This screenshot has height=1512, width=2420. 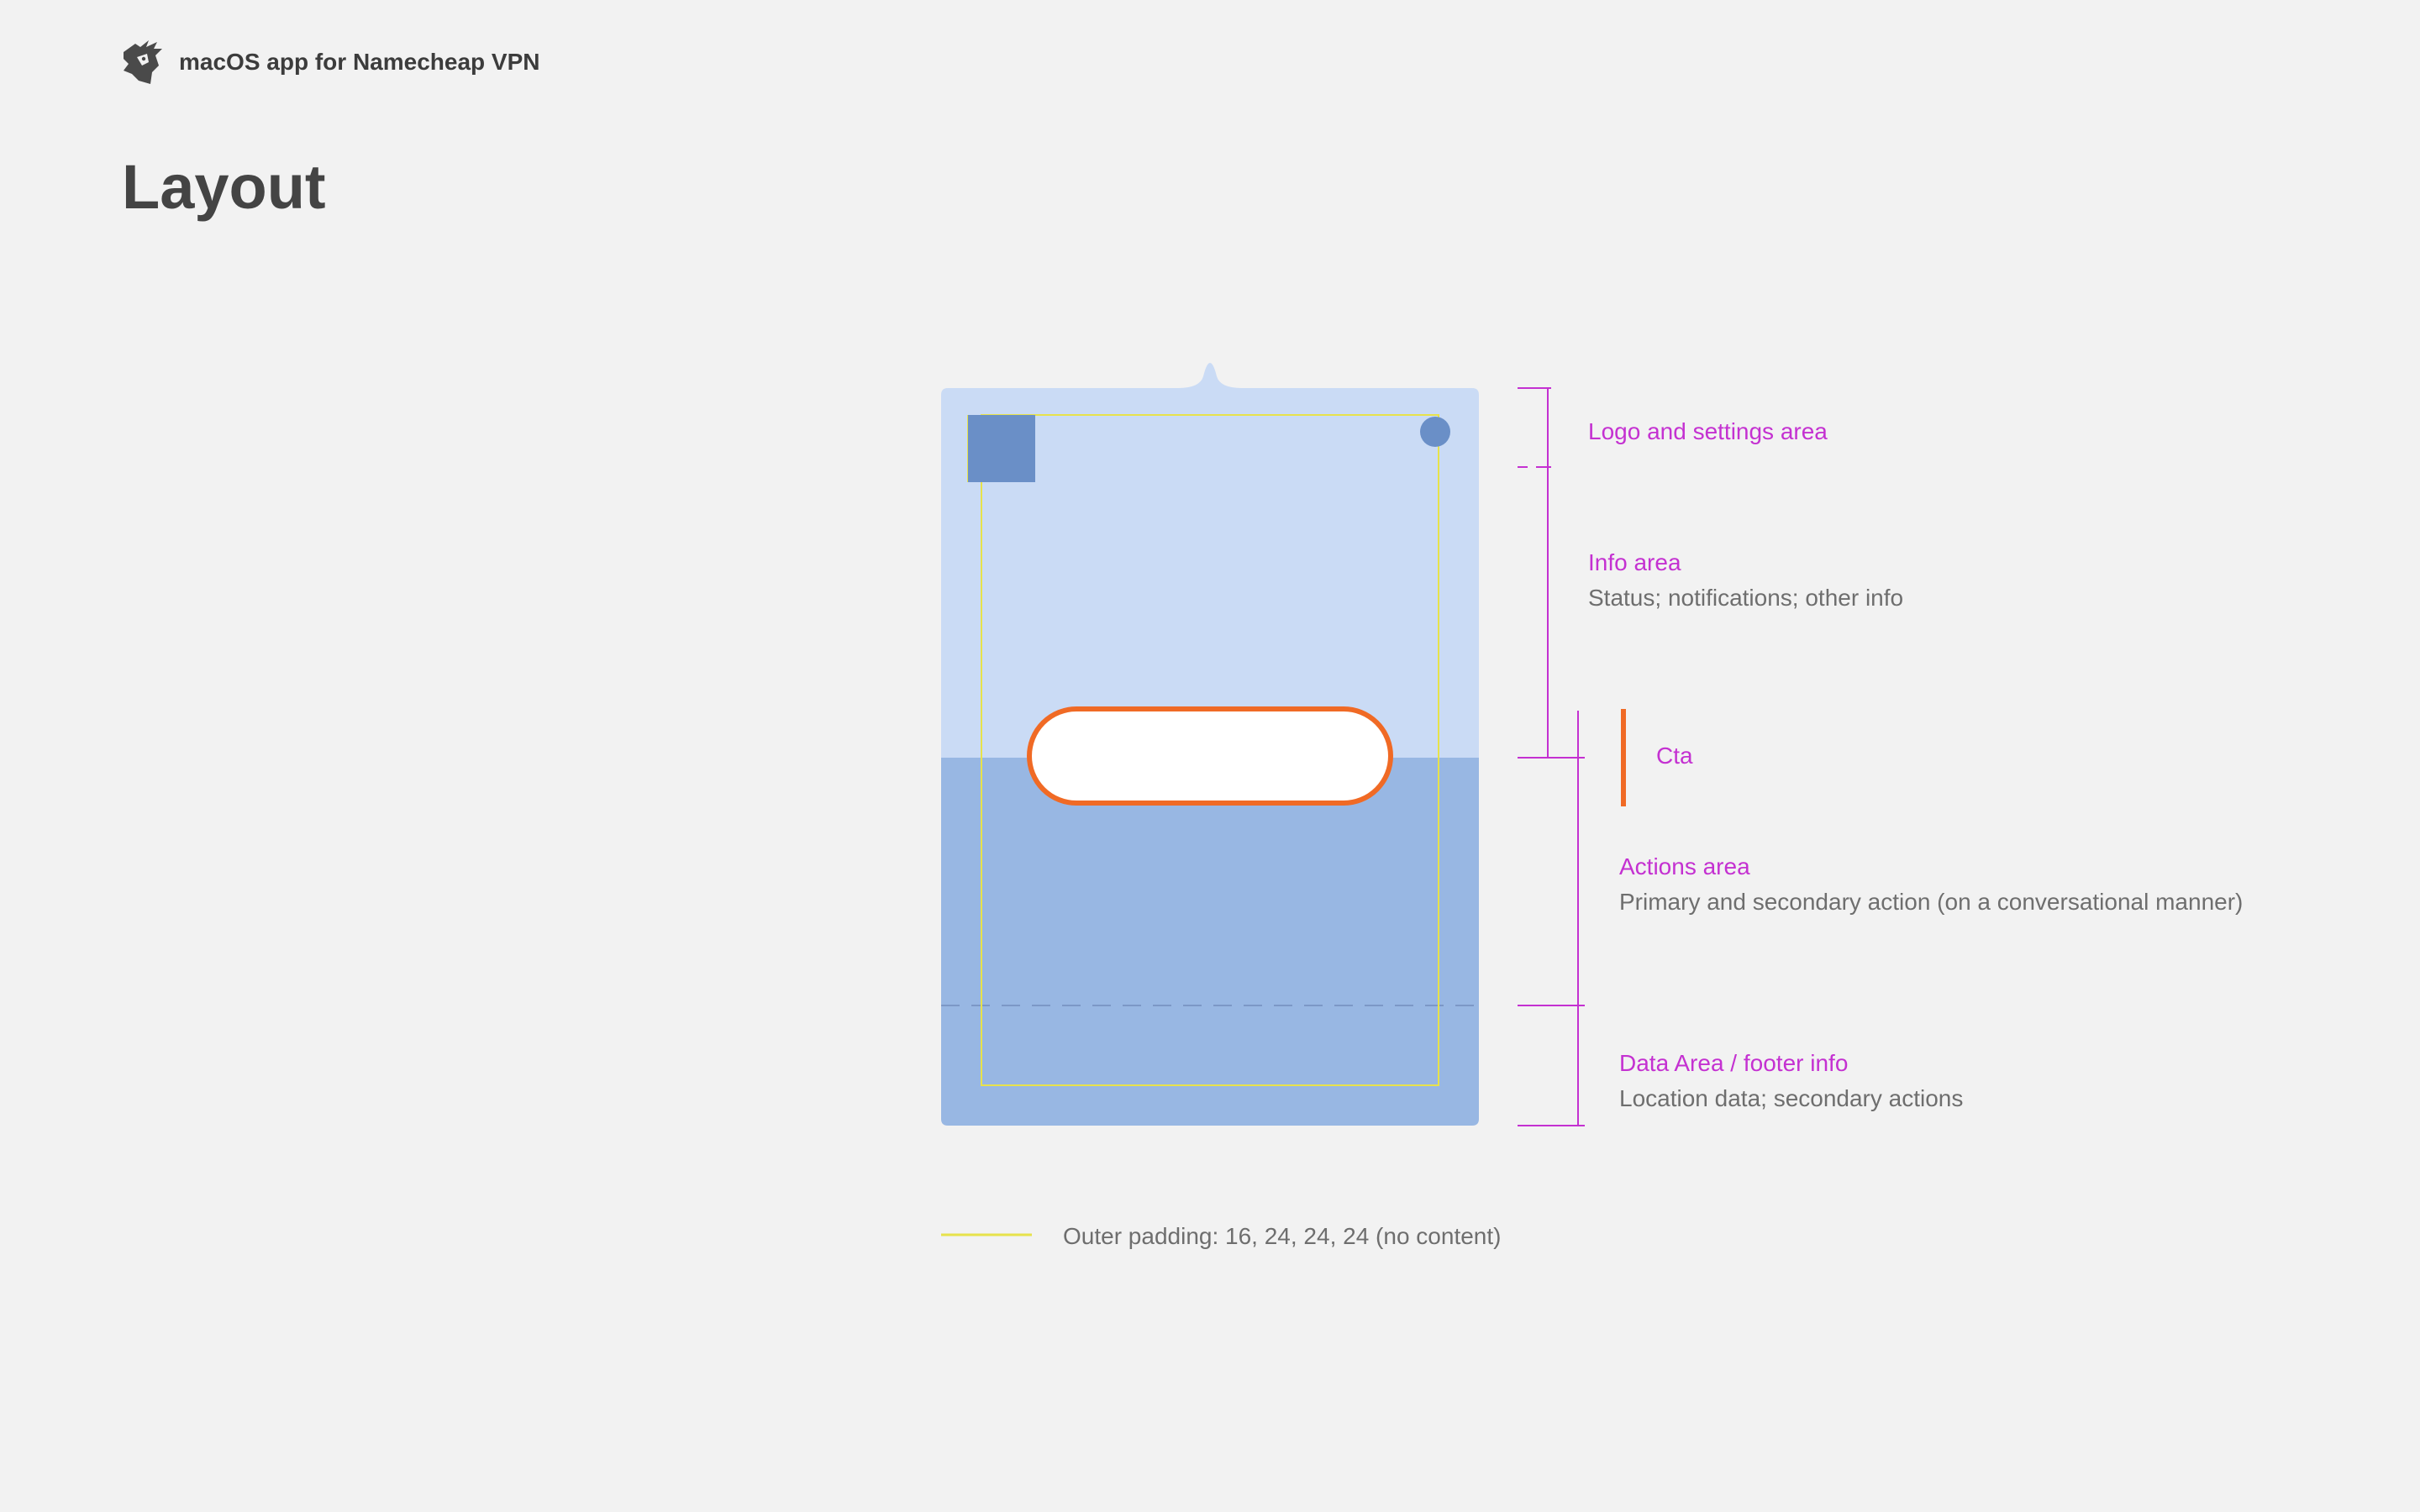 What do you see at coordinates (1734, 1063) in the screenshot?
I see `label-data-area: Data Area / footer info` at bounding box center [1734, 1063].